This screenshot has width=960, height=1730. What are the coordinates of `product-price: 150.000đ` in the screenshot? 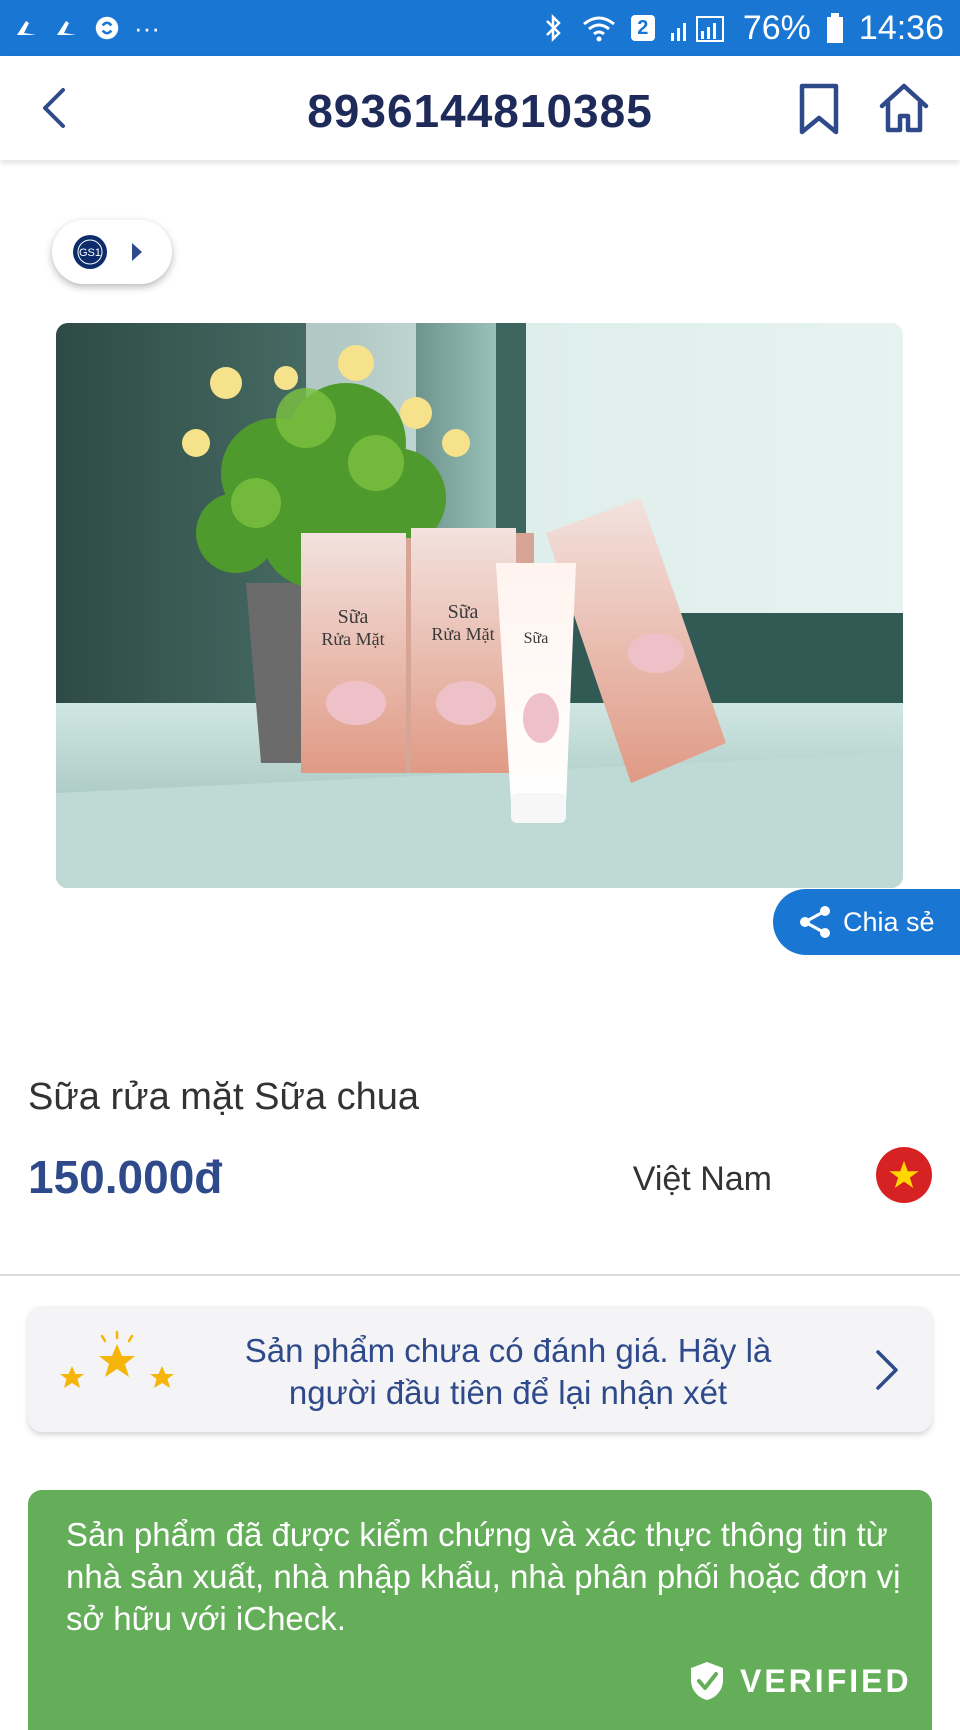 It's located at (125, 1177).